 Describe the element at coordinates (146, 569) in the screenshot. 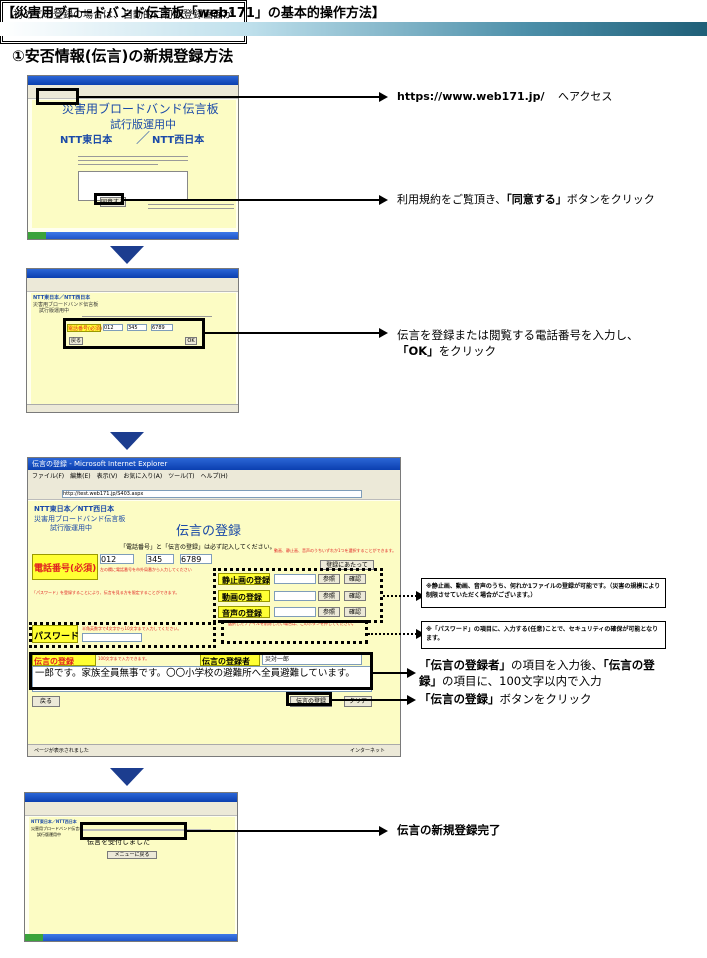

I see `step3-phone-note: 左の欄に電話番号を市外局番から入力してください` at that location.